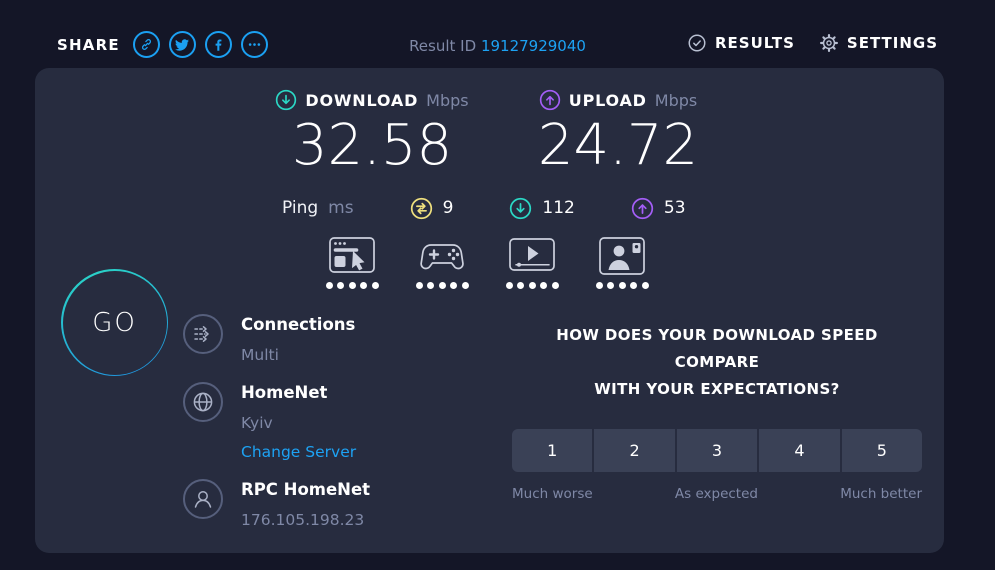 The image size is (995, 570). What do you see at coordinates (618, 145) in the screenshot?
I see `upload-value: 24.72` at bounding box center [618, 145].